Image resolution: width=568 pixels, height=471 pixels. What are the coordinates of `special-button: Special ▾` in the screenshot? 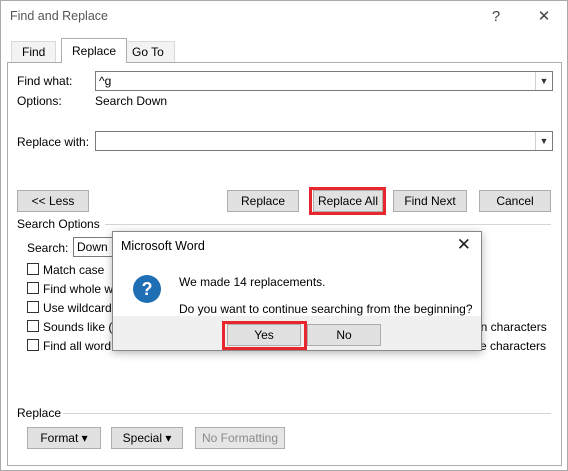 It's located at (147, 438).